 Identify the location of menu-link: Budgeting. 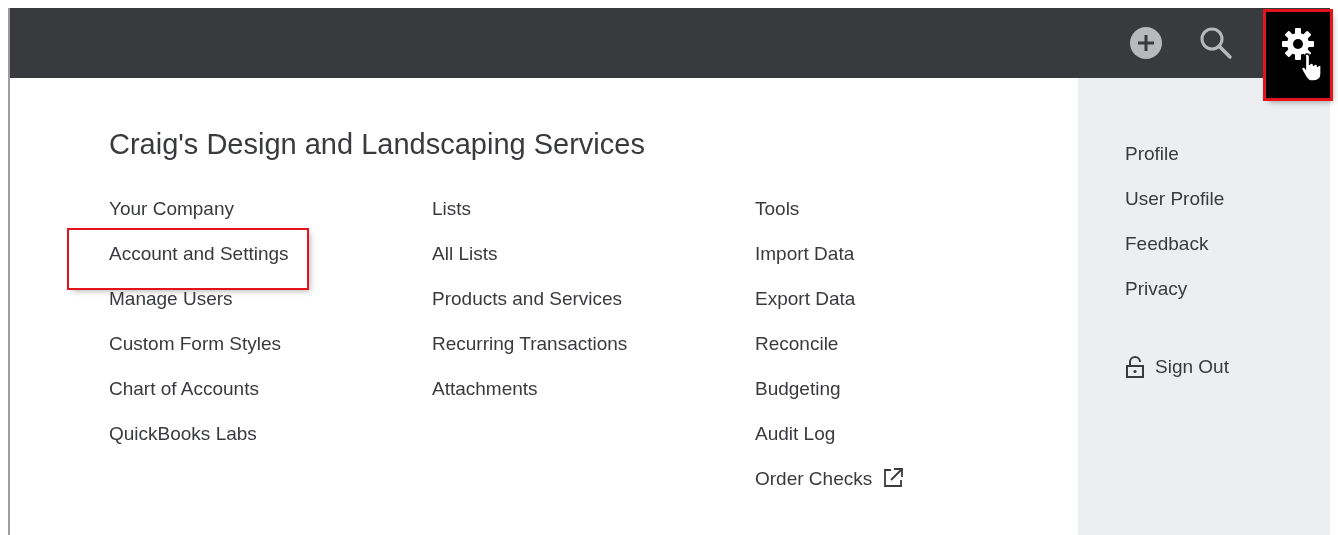
(798, 400).